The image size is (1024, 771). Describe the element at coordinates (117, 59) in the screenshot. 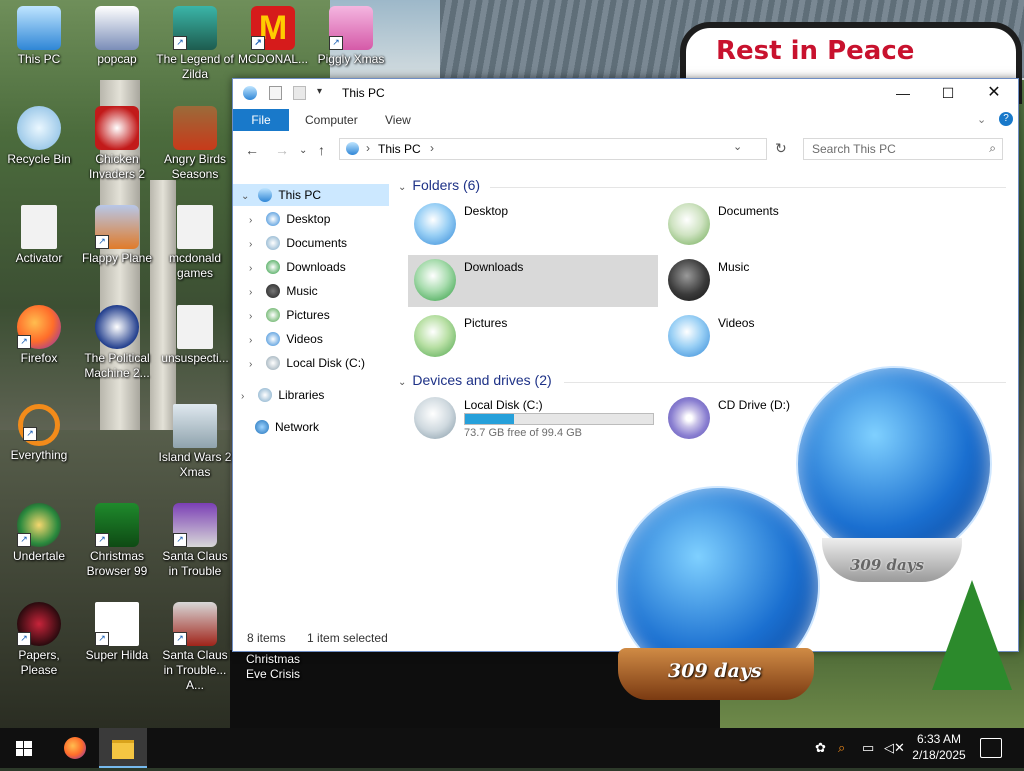

I see `desktop-icon-label: popcap` at that location.